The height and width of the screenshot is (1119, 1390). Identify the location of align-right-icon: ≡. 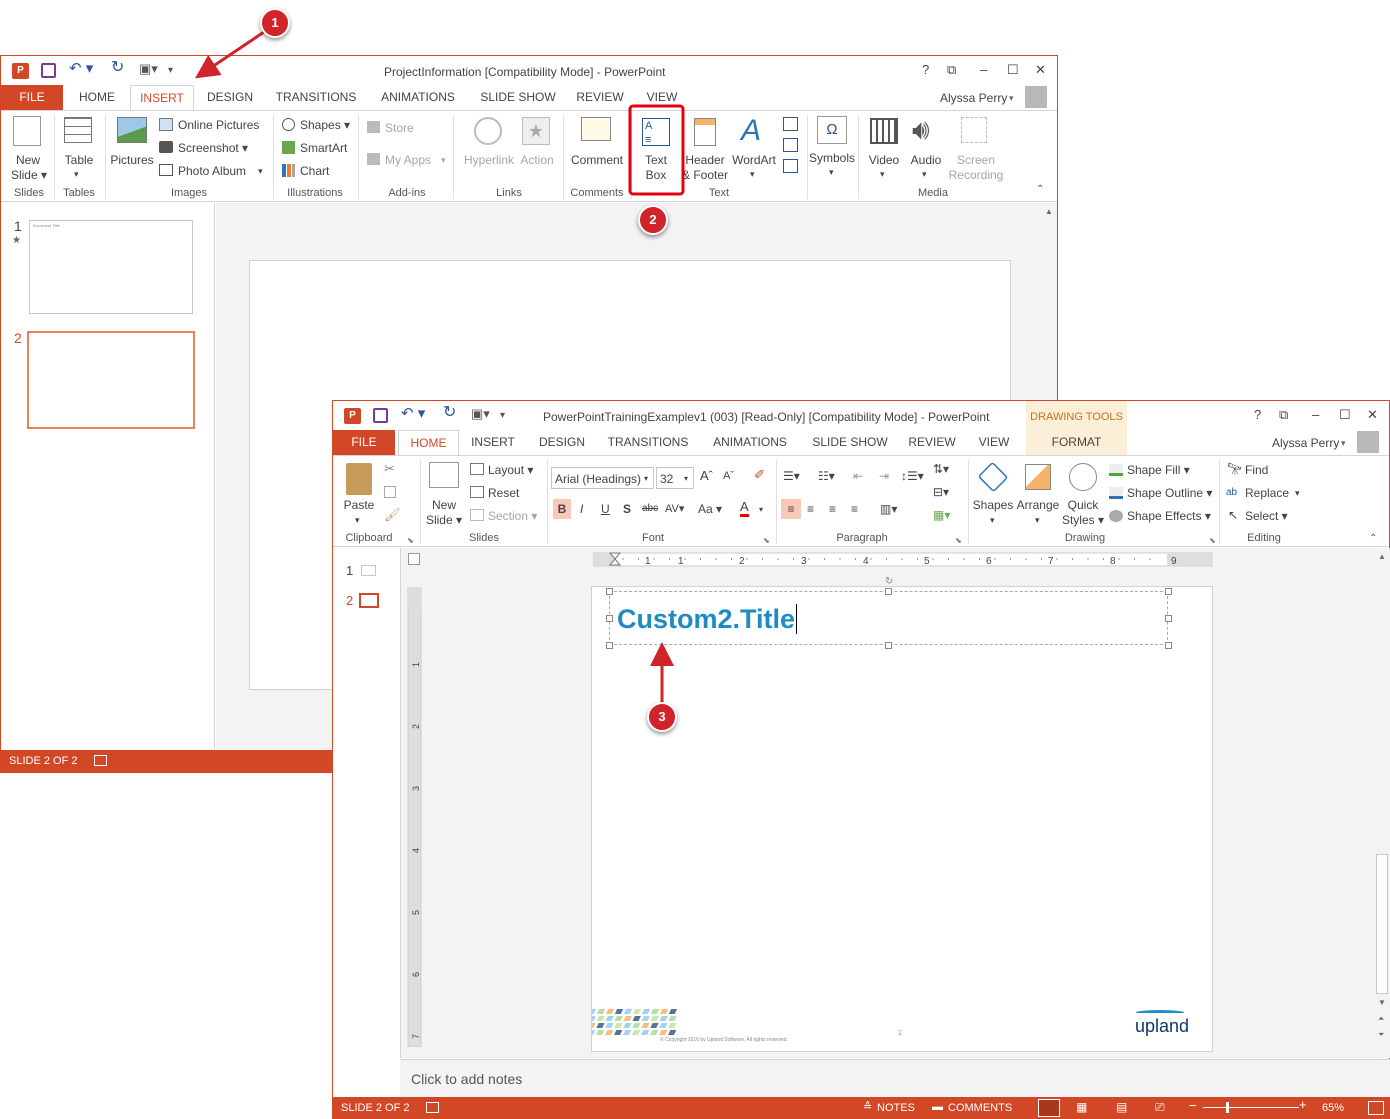
(832, 509).